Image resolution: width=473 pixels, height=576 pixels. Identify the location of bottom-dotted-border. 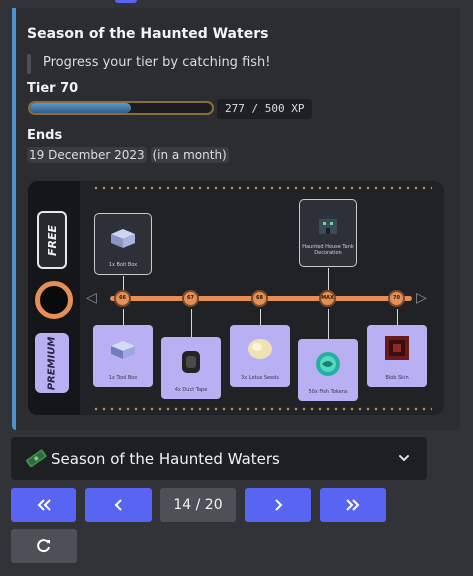
(262, 409).